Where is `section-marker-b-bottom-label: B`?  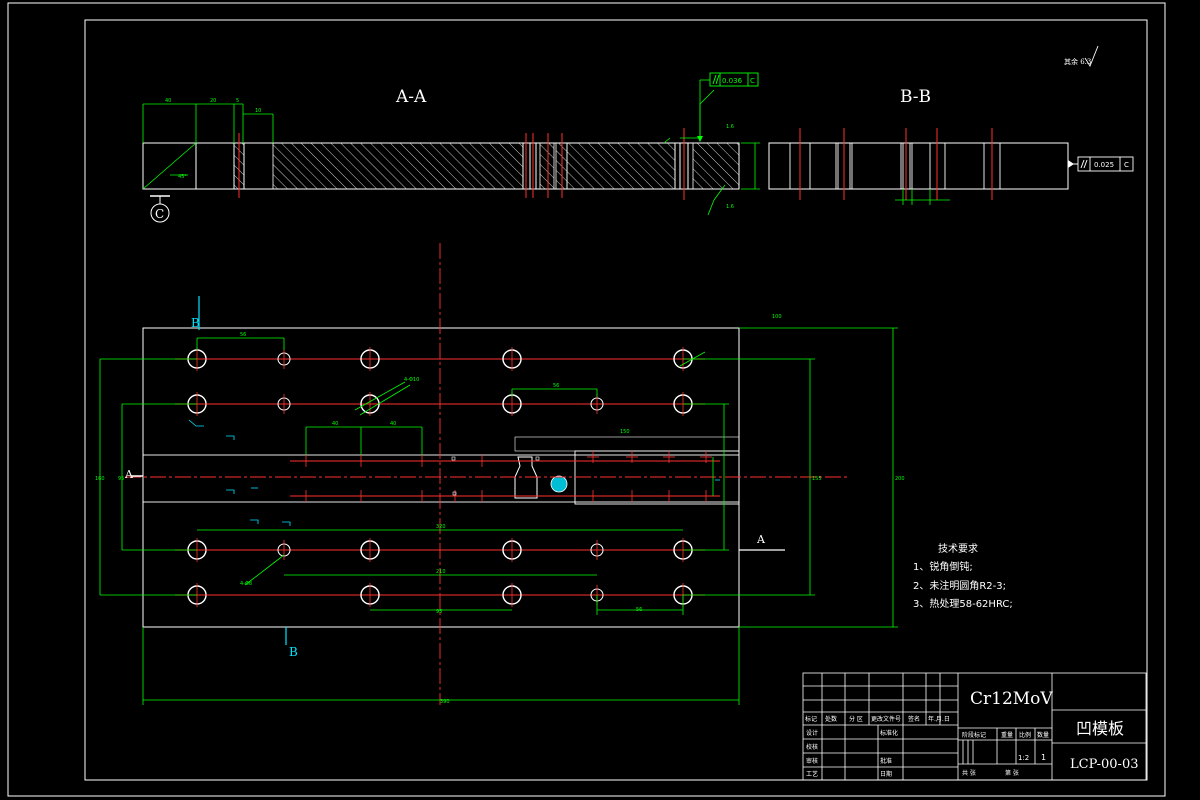 section-marker-b-bottom-label: B is located at coordinates (293, 652).